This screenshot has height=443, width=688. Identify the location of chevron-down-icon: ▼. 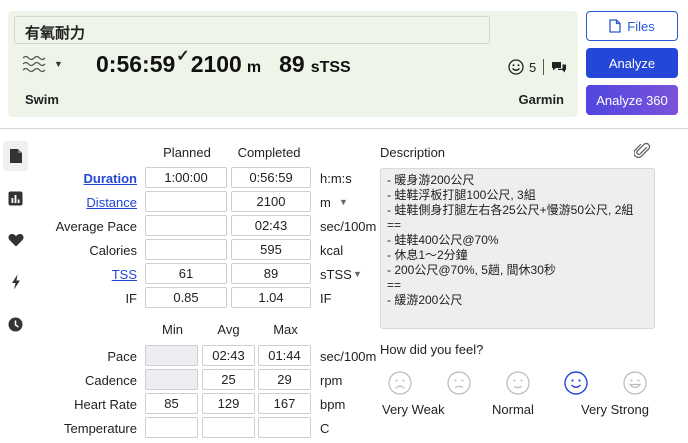
(58, 64).